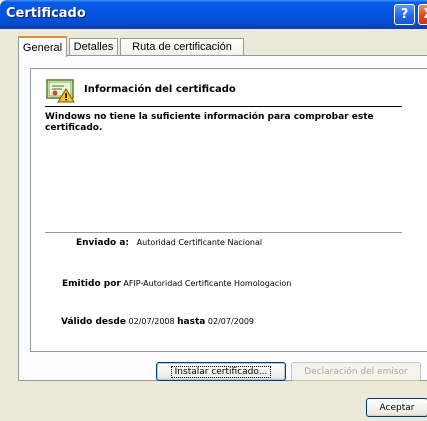 The image size is (427, 421). Describe the element at coordinates (103, 243) in the screenshot. I see `sent-to-label: Enviado a:` at that location.